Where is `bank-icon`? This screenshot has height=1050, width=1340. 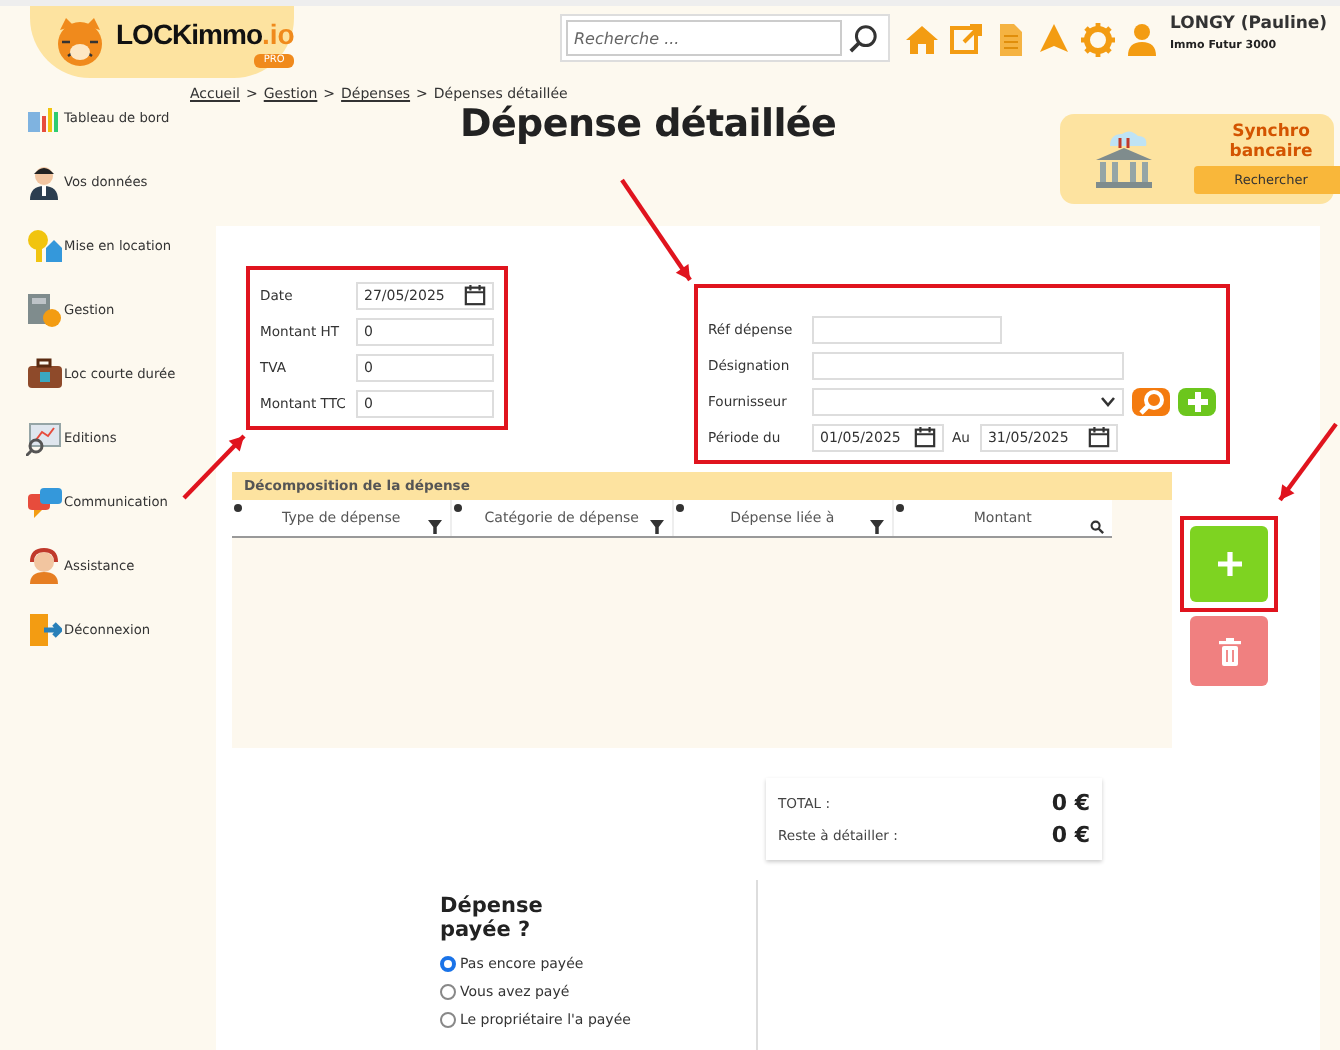 bank-icon is located at coordinates (1124, 159).